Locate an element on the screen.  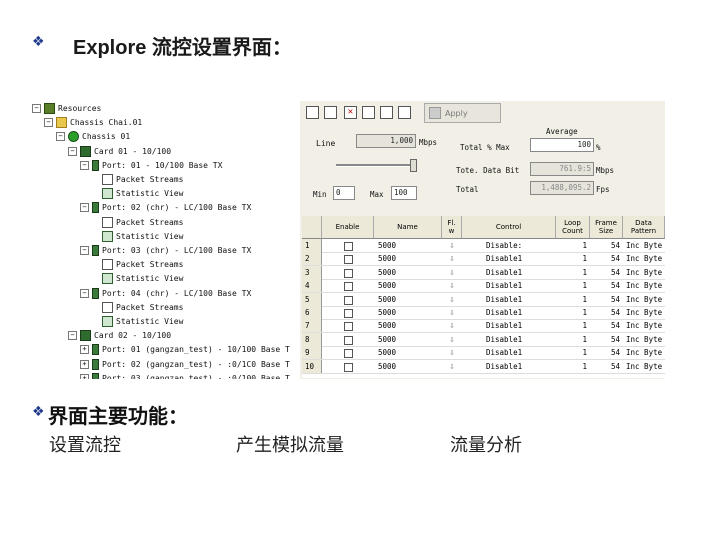
column-header-frame-size: Frame Size is located at coordinates (606, 227).